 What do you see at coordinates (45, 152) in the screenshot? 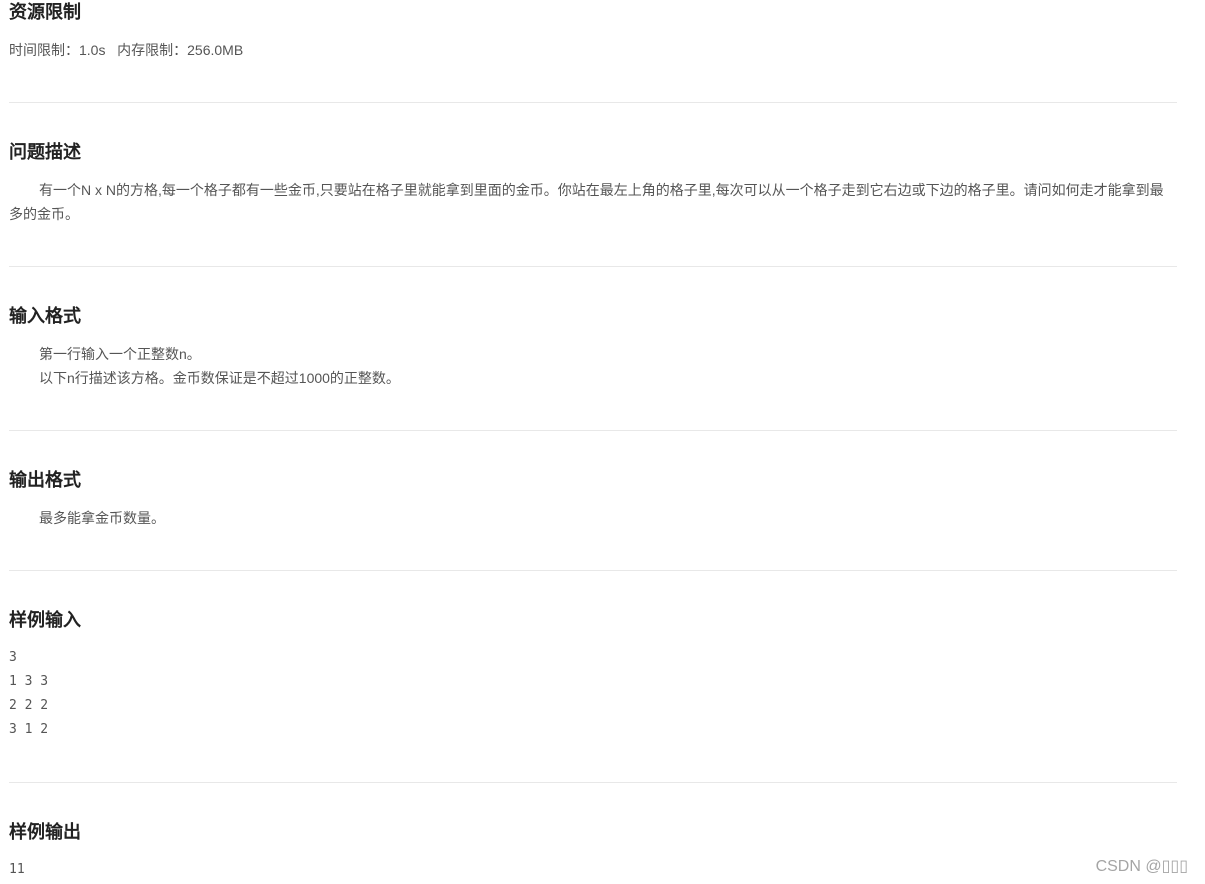
I see `description-heading: 问题描述` at bounding box center [45, 152].